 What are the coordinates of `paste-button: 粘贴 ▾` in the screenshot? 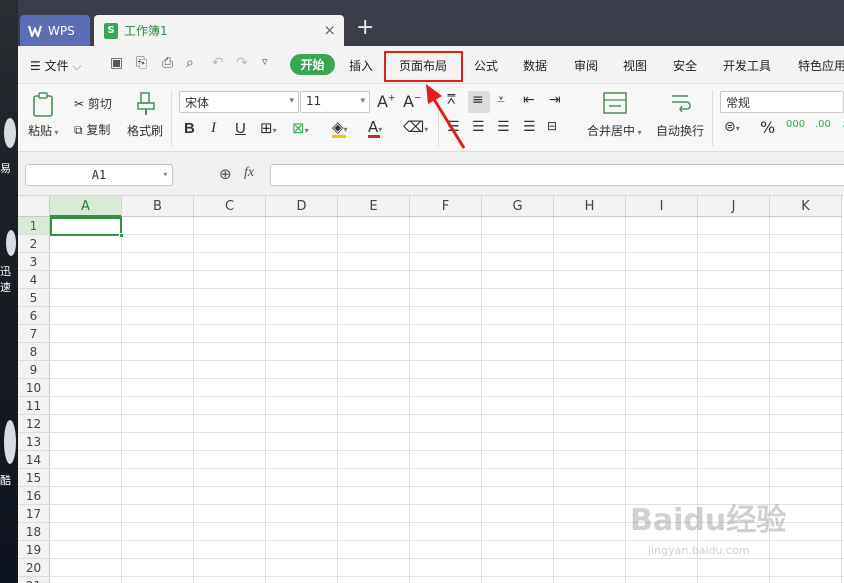 It's located at (43, 130).